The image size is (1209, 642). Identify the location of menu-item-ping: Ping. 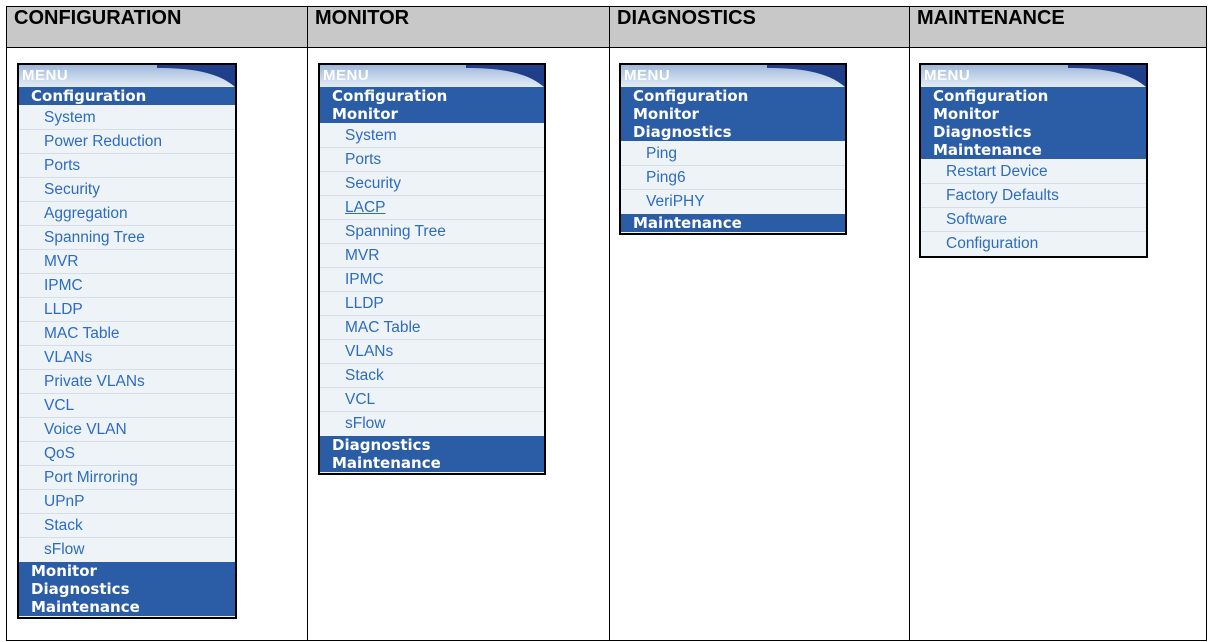
(733, 154).